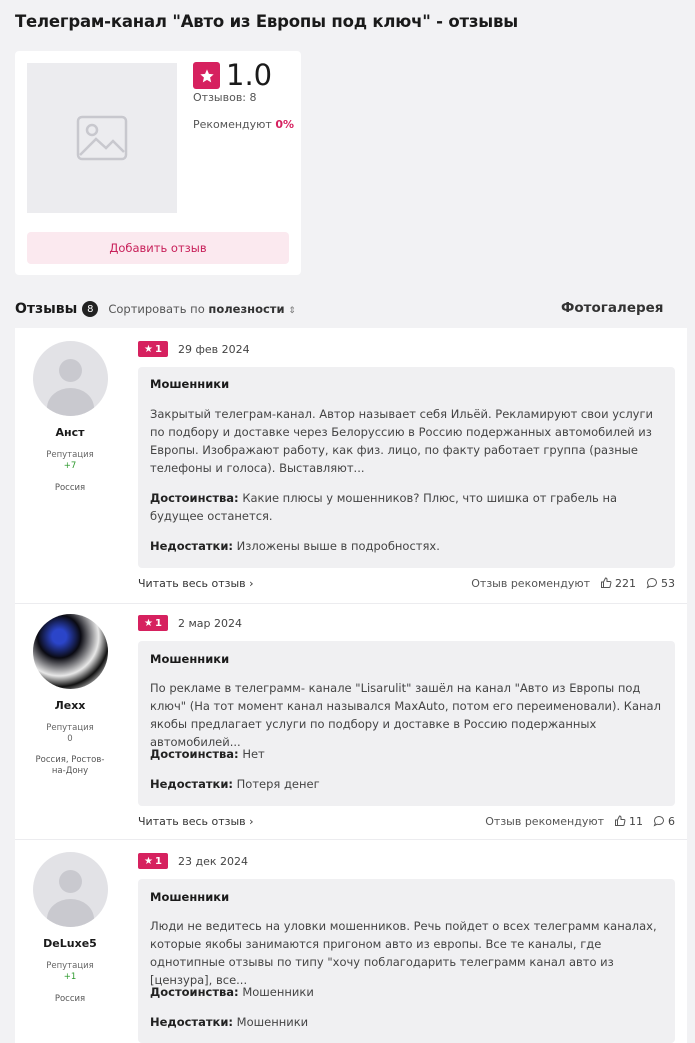 This screenshot has height=1043, width=695. What do you see at coordinates (246, 309) in the screenshot?
I see `sort-value: полезности` at bounding box center [246, 309].